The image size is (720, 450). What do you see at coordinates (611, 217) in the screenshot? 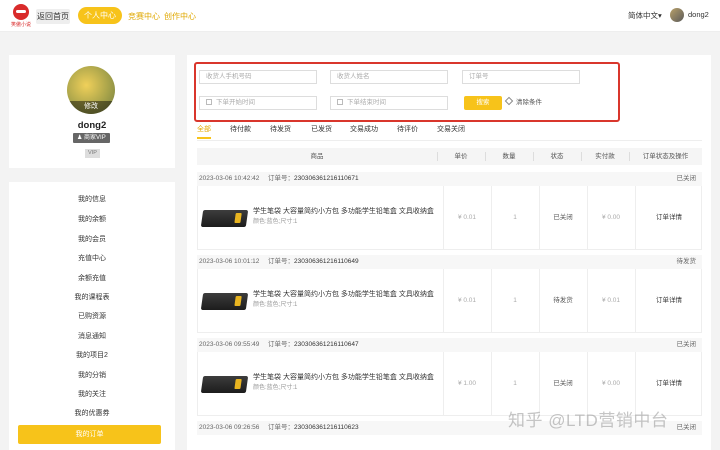
I see `paid-amount: ¥ 0.00` at bounding box center [611, 217].